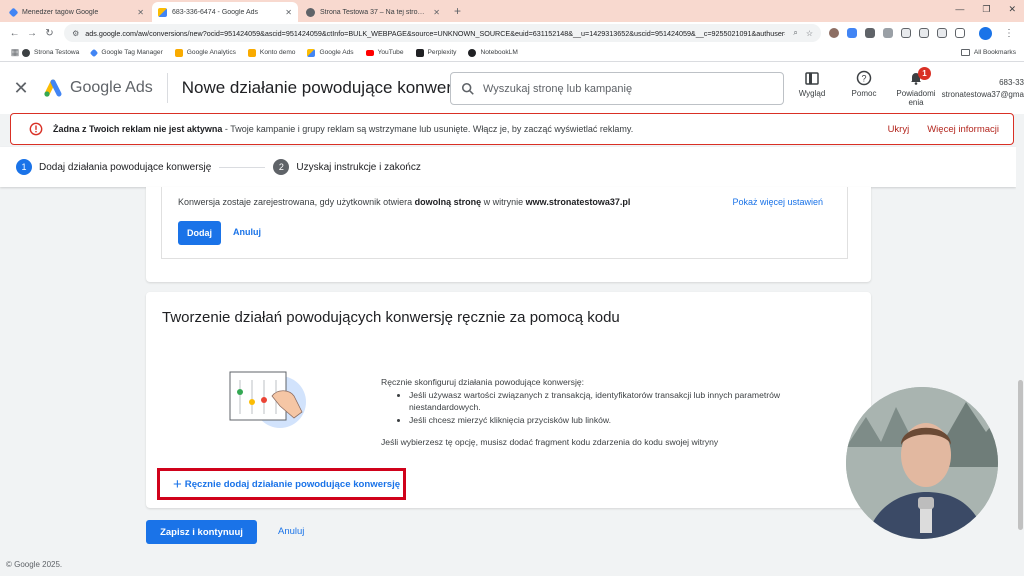  What do you see at coordinates (1020, 455) in the screenshot?
I see `scrollbar-thumb` at bounding box center [1020, 455].